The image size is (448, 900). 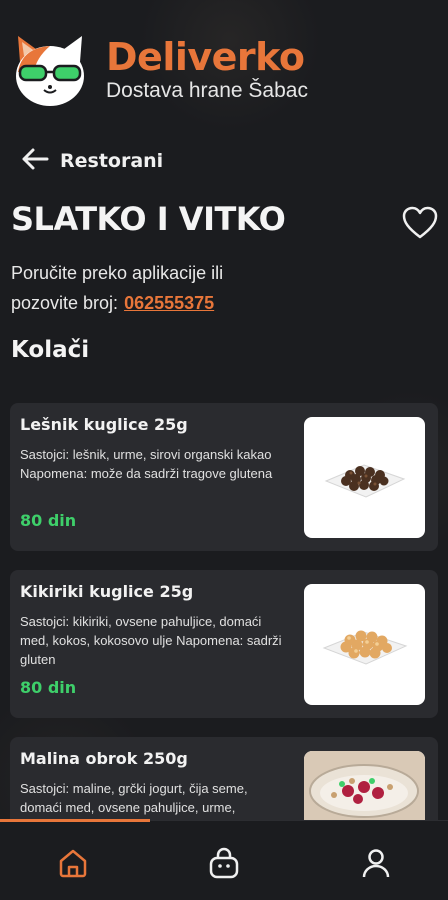 I want to click on phone-link: 062555375, so click(x=169, y=303).